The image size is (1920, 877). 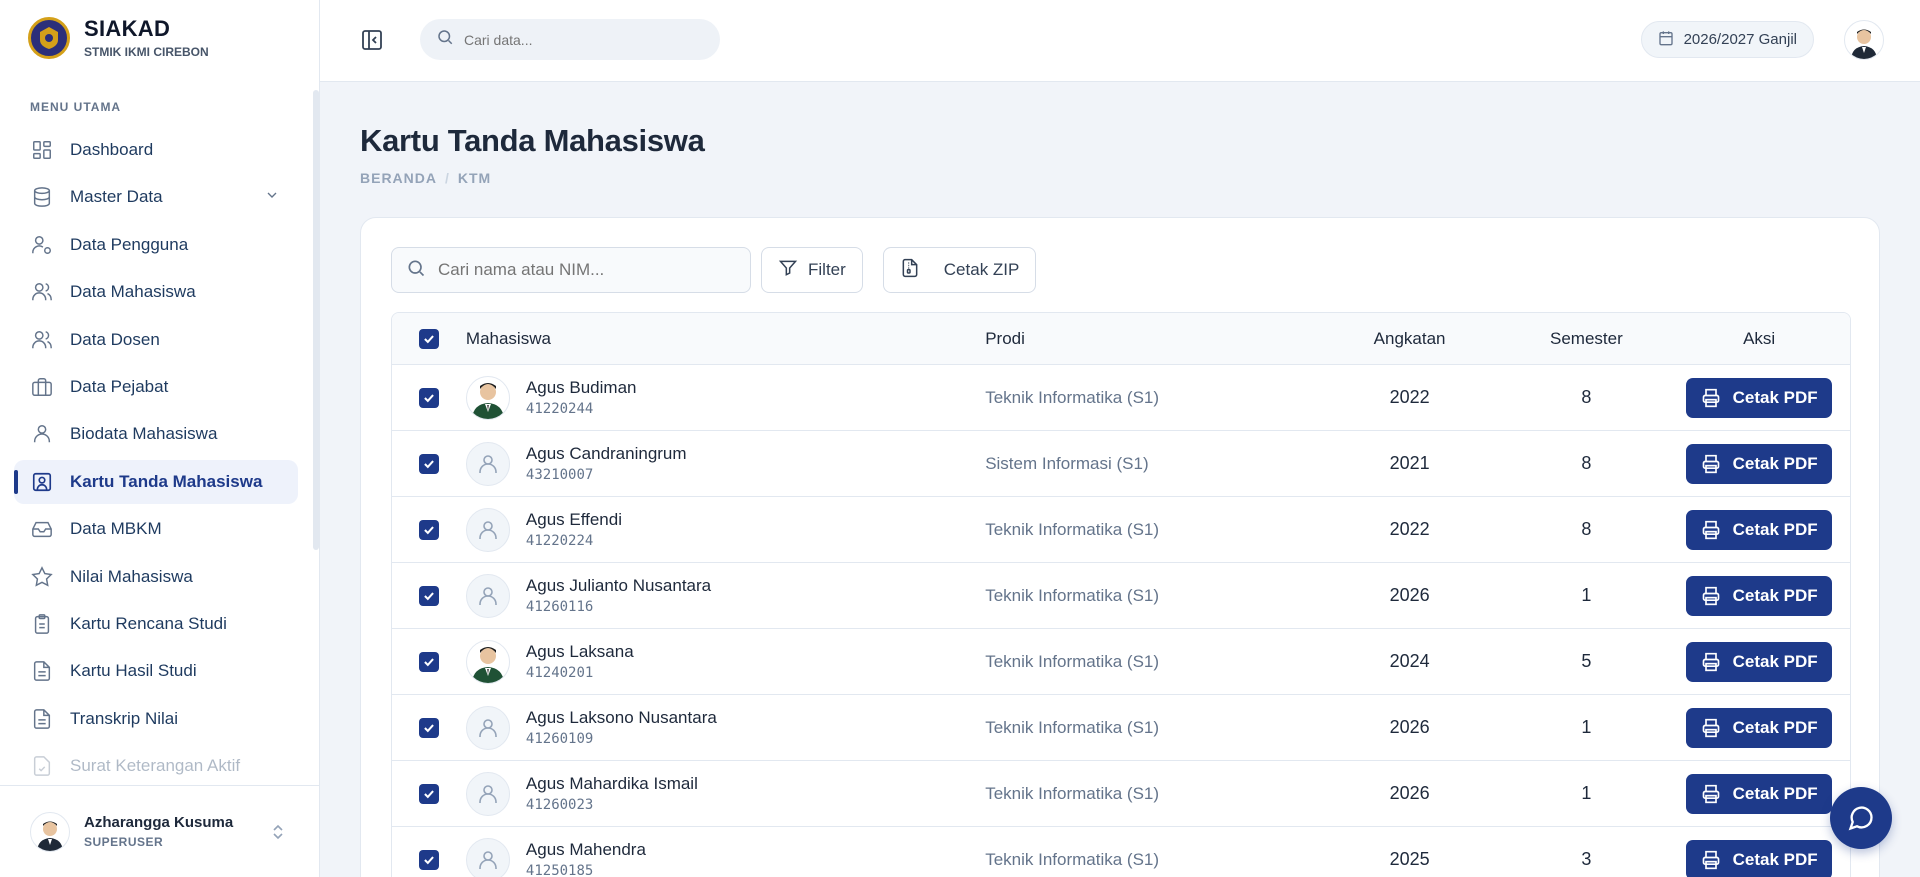 What do you see at coordinates (606, 453) in the screenshot?
I see `student-name: Agus Candraningrum` at bounding box center [606, 453].